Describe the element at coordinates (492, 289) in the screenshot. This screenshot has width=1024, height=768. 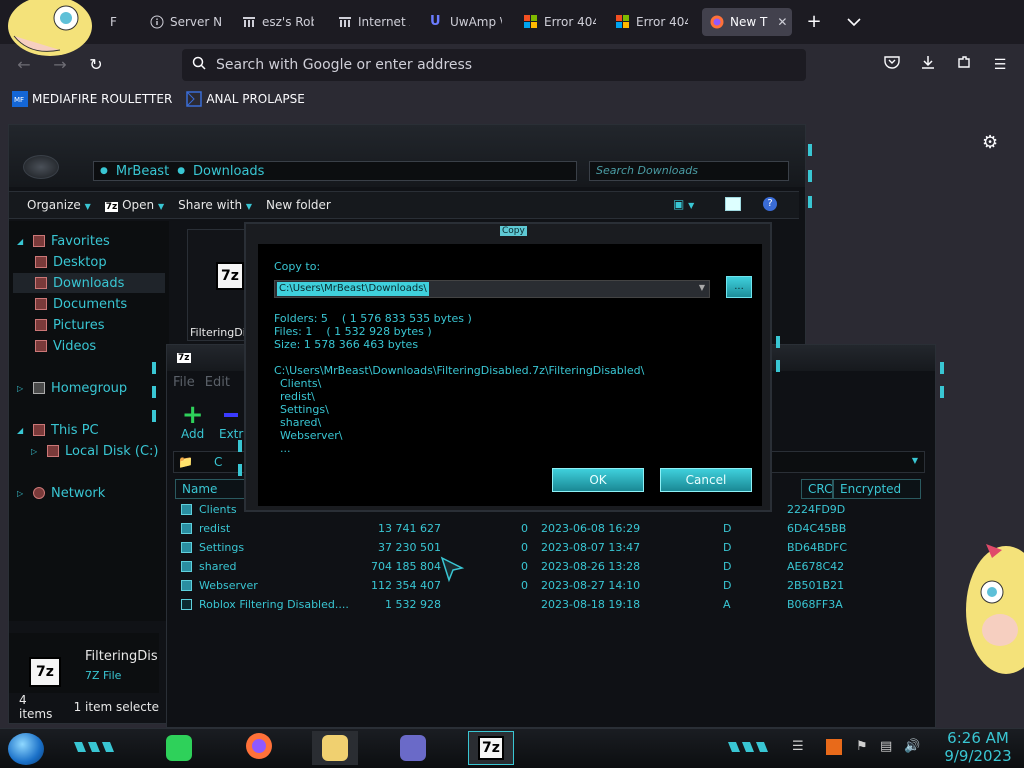
I see `destination-combobox: C:\Users\MrBeast\Downloads\ ▼` at that location.